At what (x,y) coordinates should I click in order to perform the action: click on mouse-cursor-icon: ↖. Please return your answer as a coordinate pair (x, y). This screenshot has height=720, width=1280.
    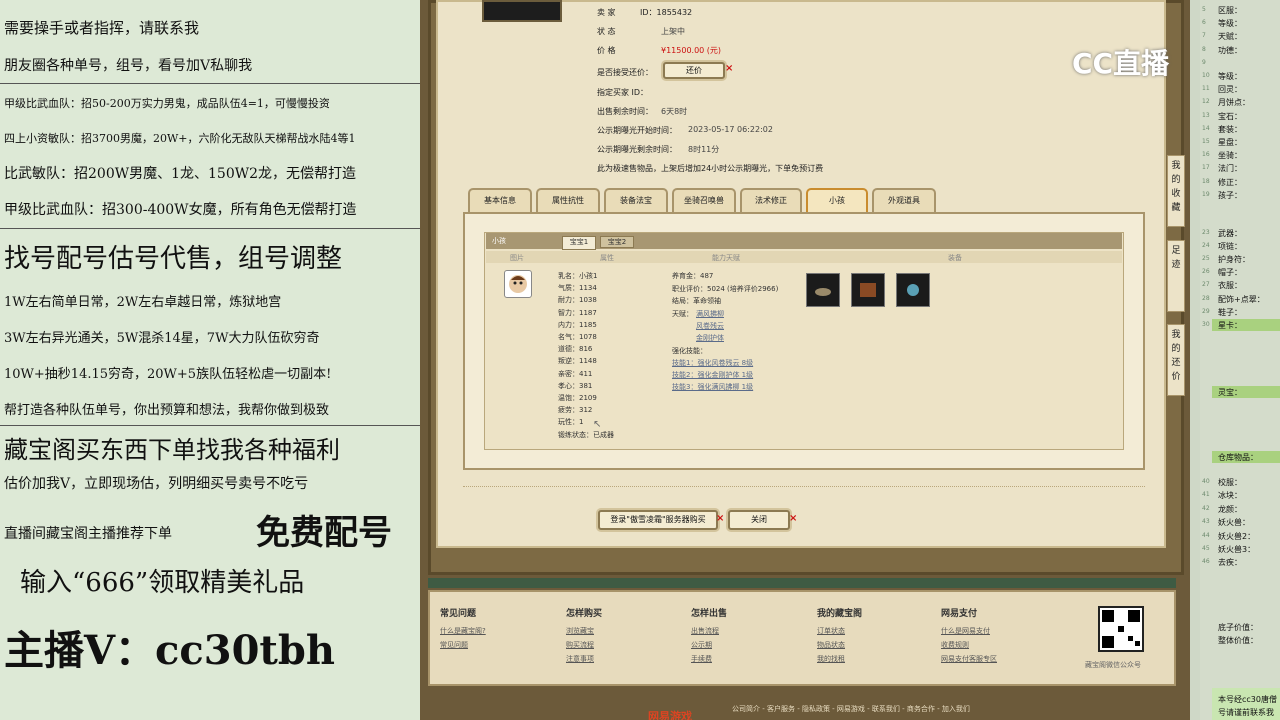
    Looking at the image, I should click on (597, 424).